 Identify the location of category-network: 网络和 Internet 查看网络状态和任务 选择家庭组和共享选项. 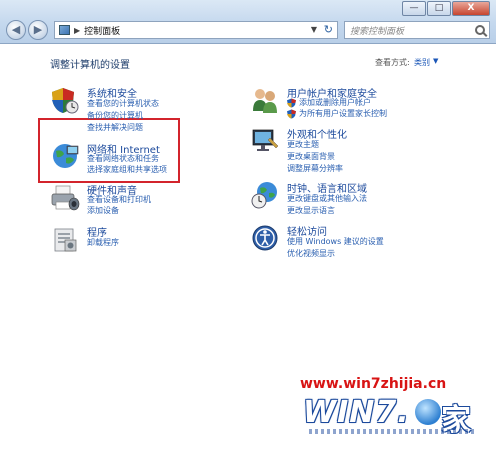
(125, 161).